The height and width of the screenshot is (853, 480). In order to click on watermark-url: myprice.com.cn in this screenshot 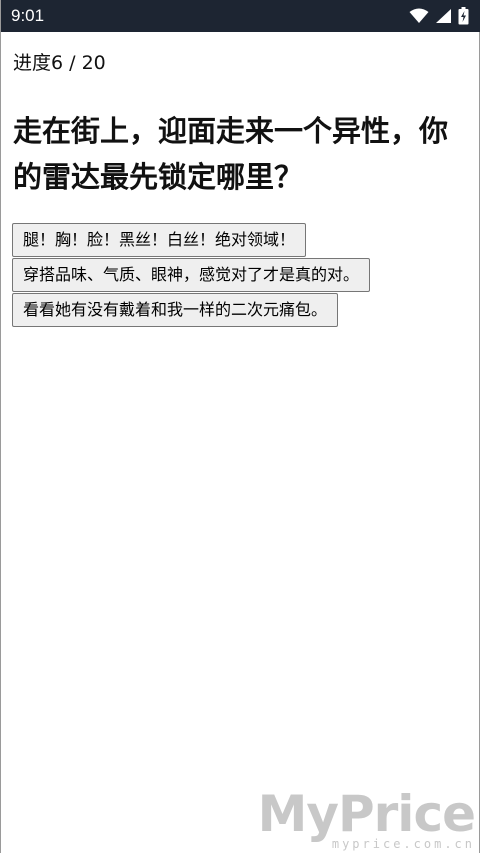, I will do `click(403, 844)`.